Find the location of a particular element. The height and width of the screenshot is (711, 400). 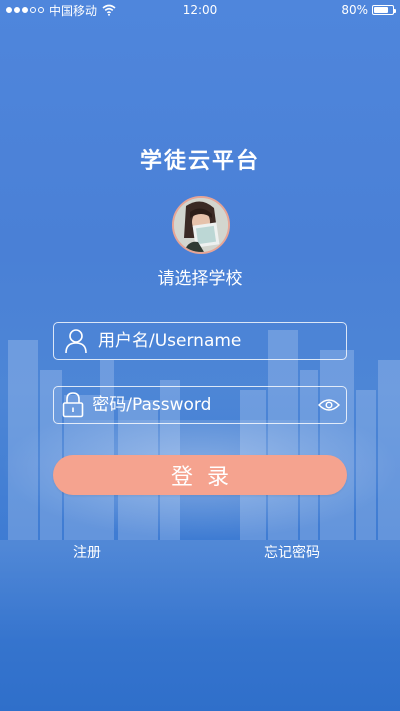

username-field is located at coordinates (200, 341).